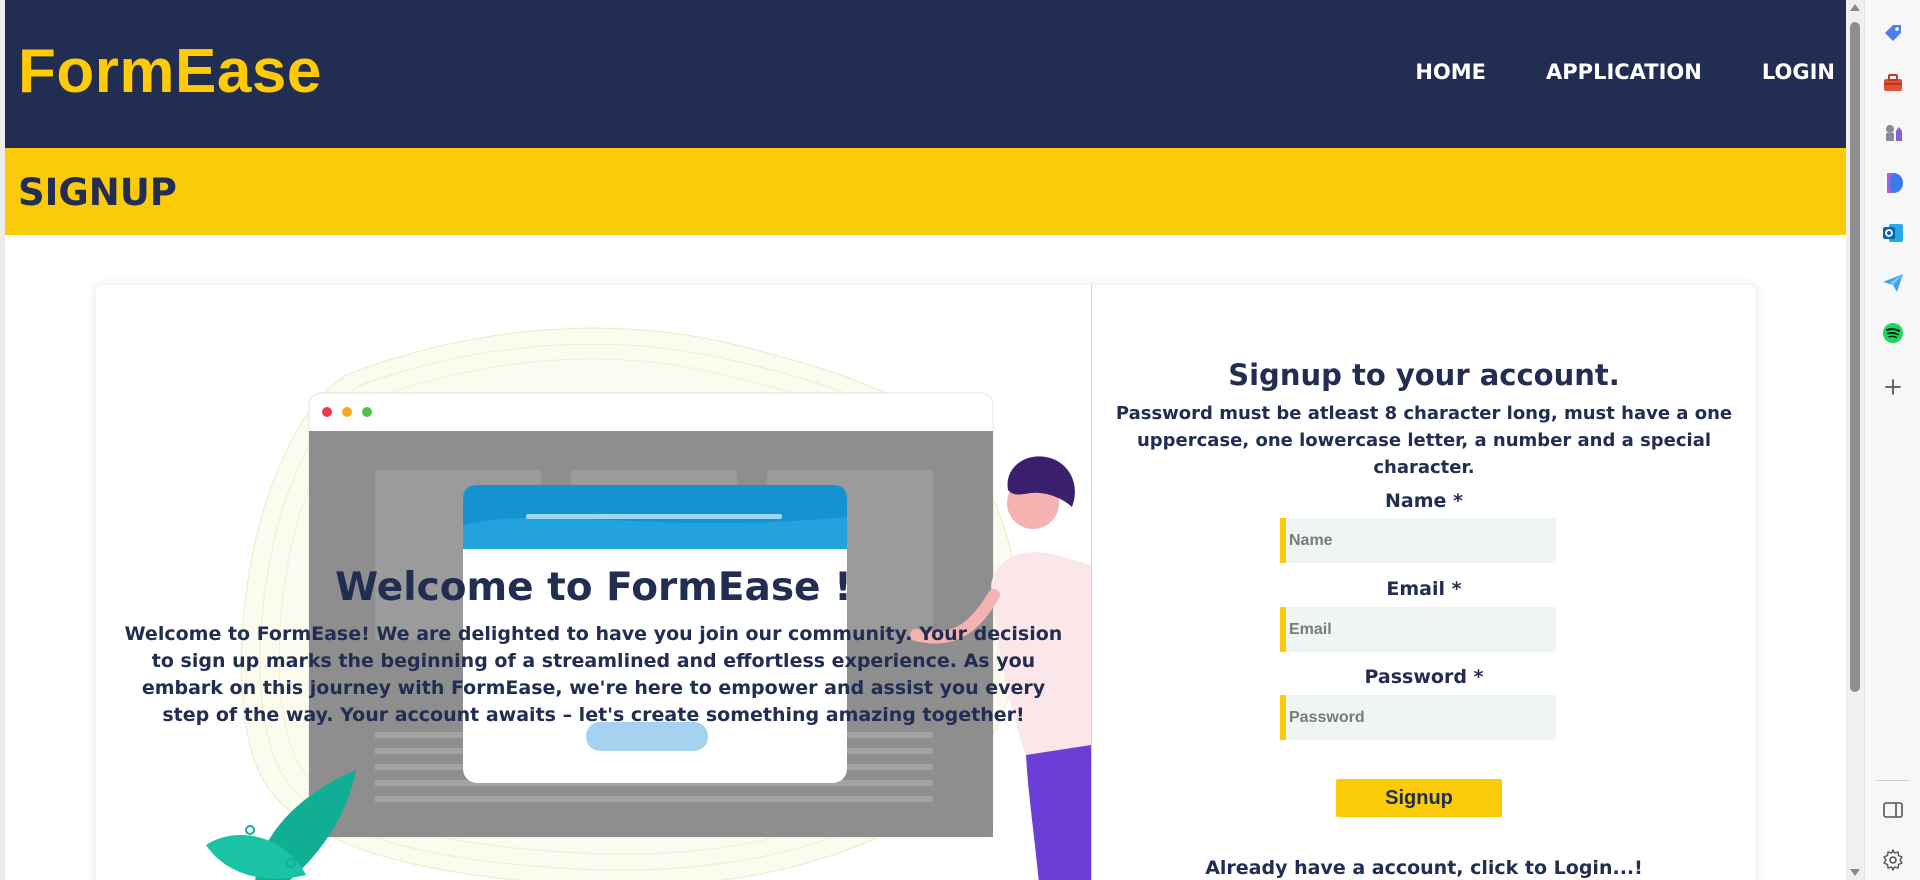 This screenshot has width=1920, height=880. What do you see at coordinates (1893, 283) in the screenshot?
I see `send-icon` at bounding box center [1893, 283].